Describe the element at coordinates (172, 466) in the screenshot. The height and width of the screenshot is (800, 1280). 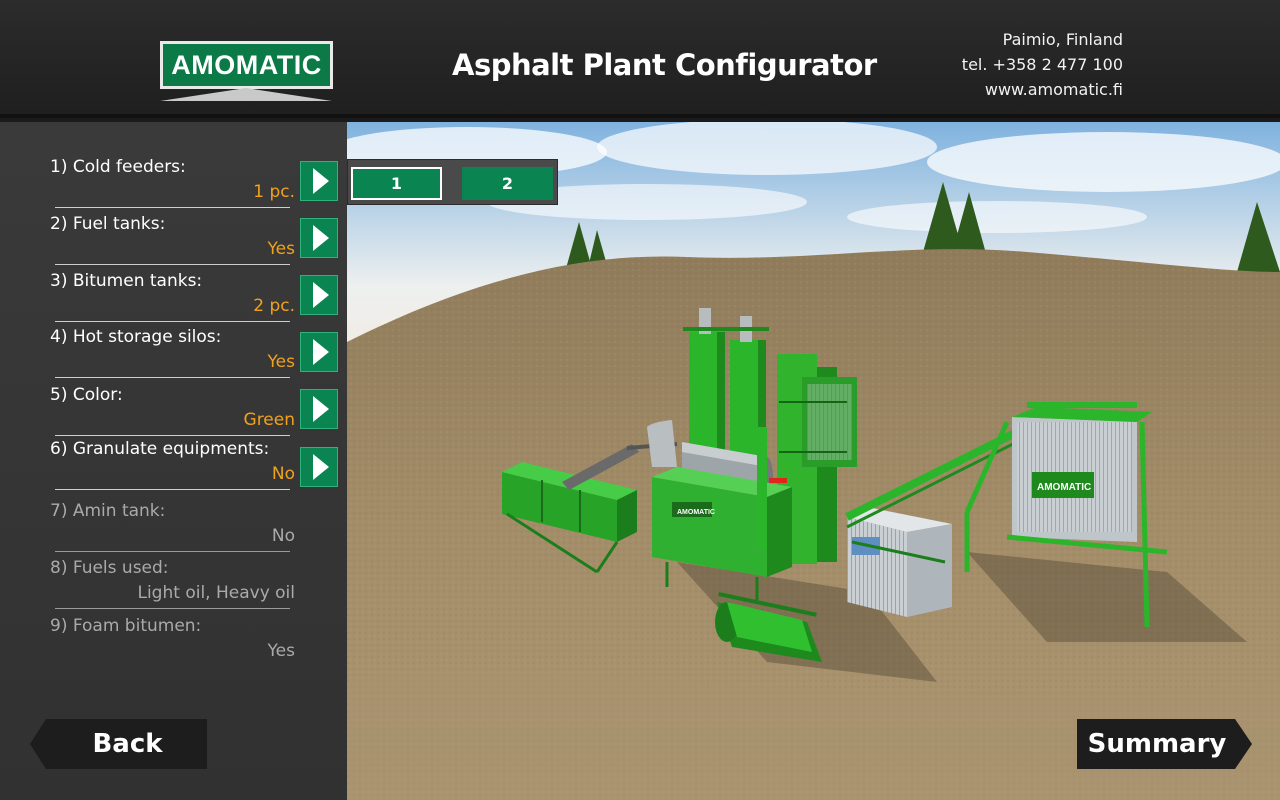
I see `option-granulate-equipments: 6) Granulate equipments: No` at that location.